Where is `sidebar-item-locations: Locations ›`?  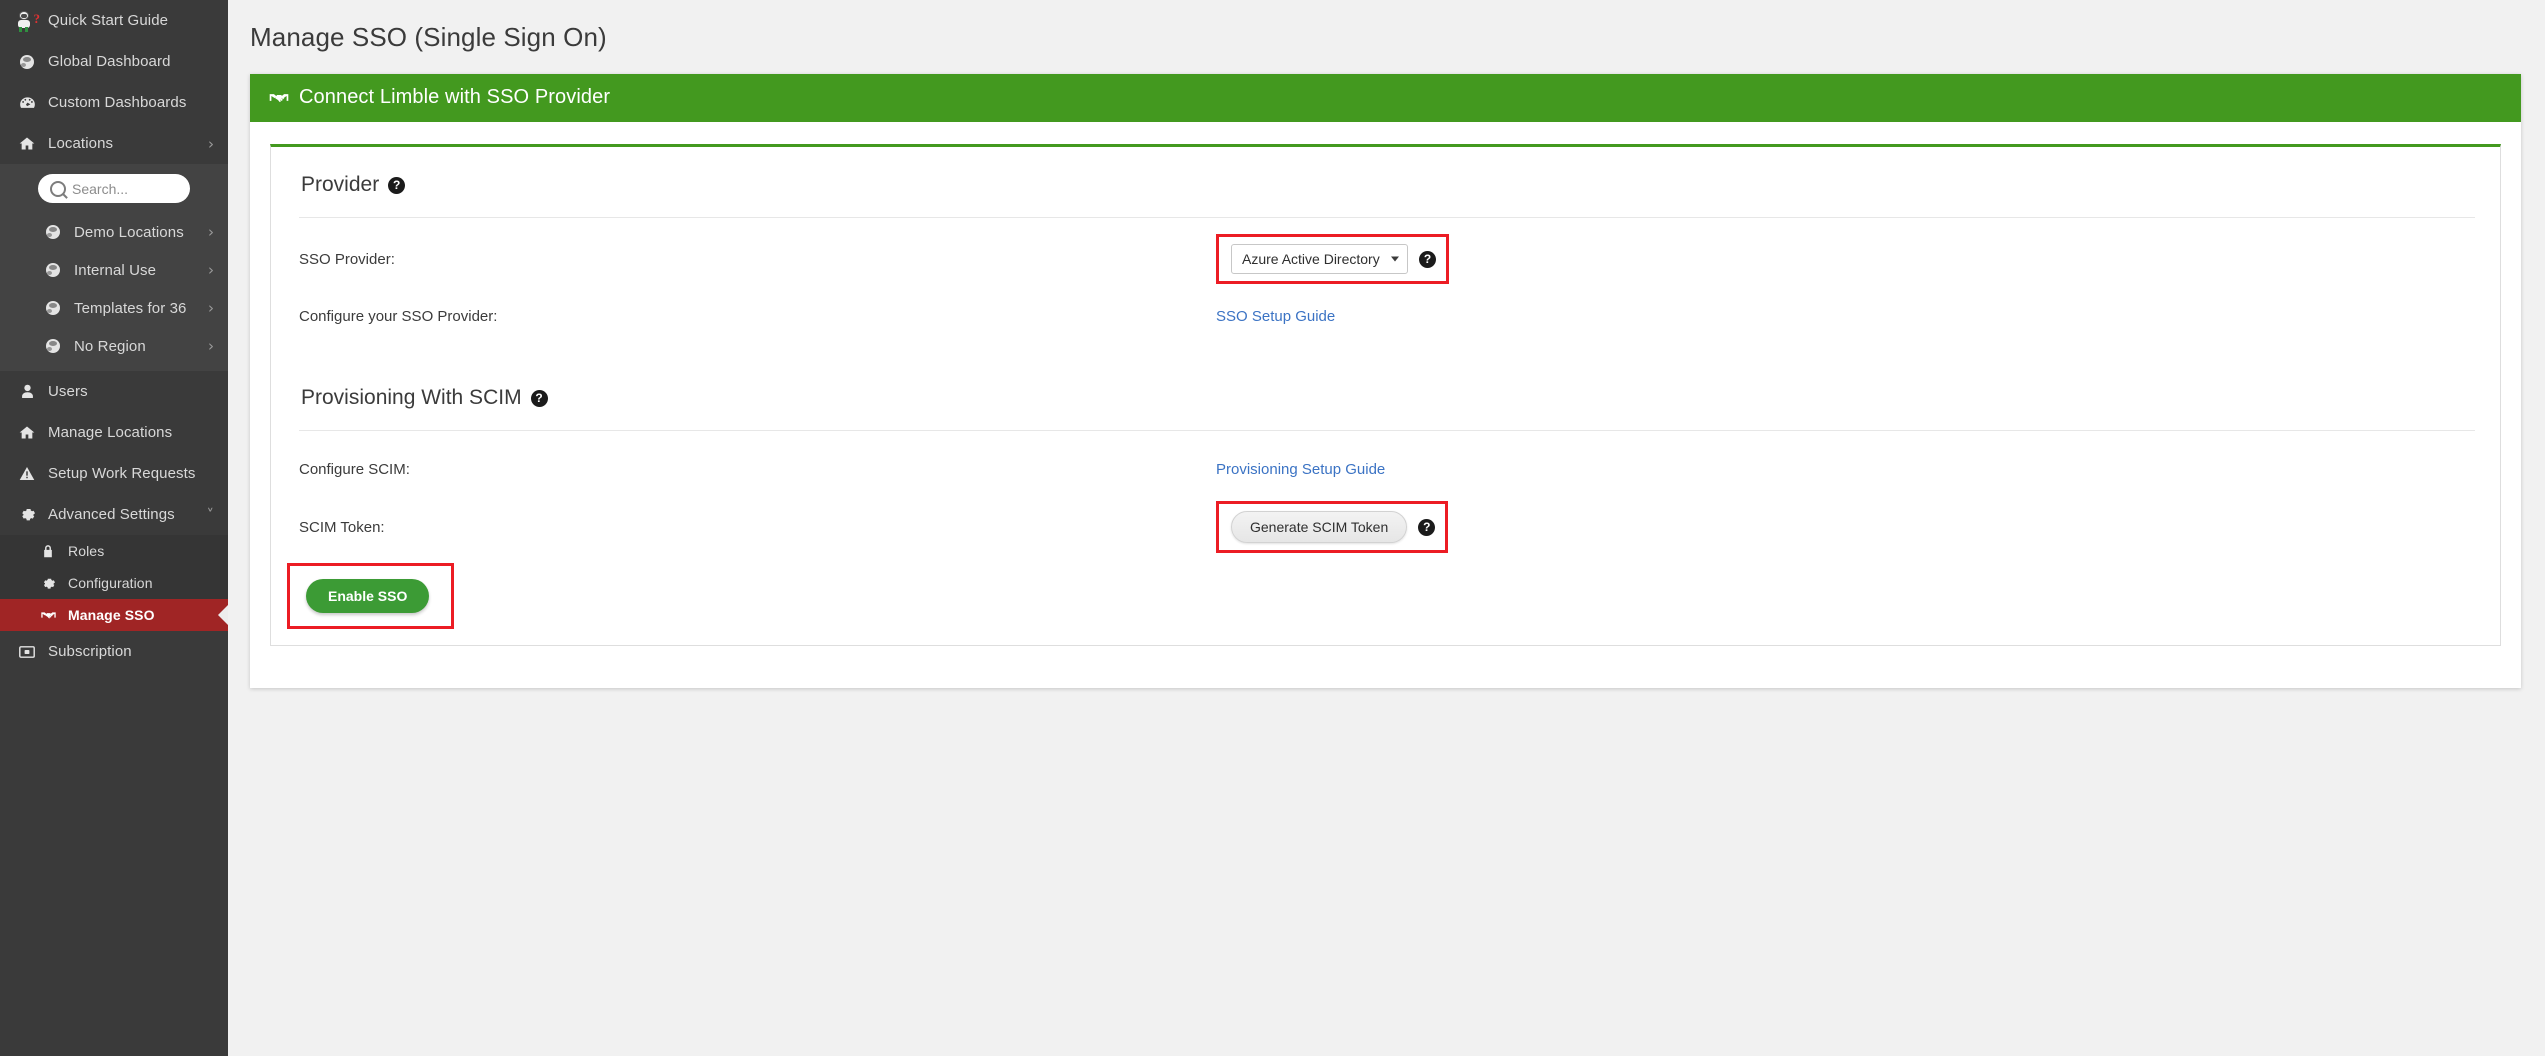
sidebar-item-locations: Locations › is located at coordinates (114, 143).